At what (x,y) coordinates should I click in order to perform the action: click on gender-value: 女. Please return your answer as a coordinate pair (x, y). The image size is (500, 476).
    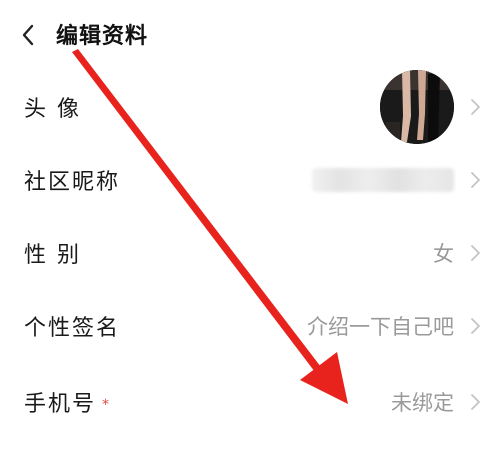
    Looking at the image, I should click on (443, 254).